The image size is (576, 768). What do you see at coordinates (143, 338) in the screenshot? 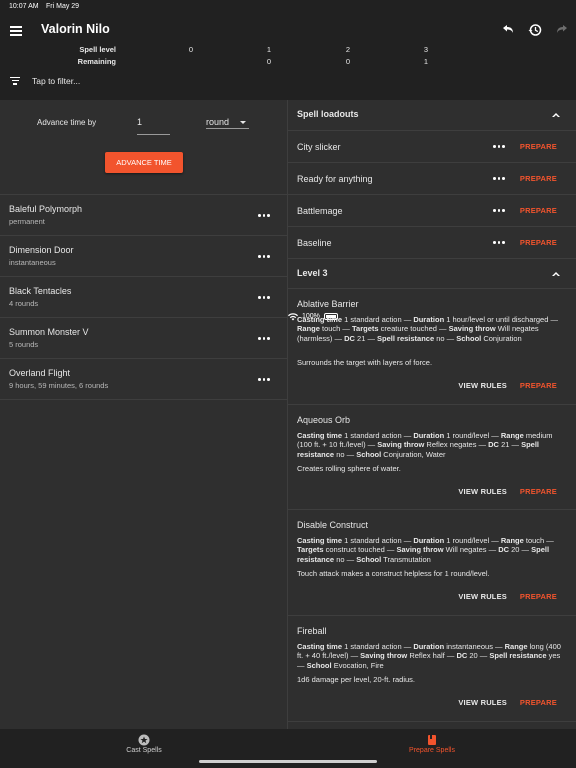
I see `effect-item: Summon Monster V 5 rounds` at bounding box center [143, 338].